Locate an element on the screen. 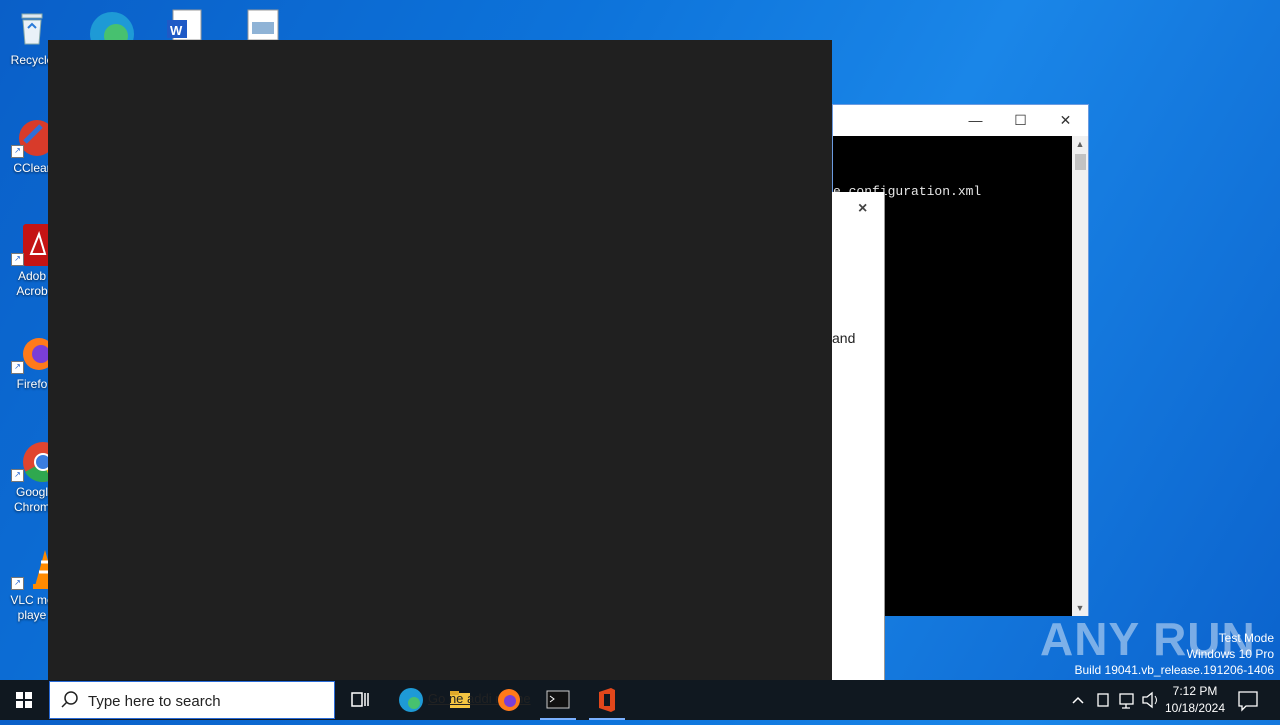 The image size is (1280, 725). taskbar-search-box: Type here to search is located at coordinates (192, 700).